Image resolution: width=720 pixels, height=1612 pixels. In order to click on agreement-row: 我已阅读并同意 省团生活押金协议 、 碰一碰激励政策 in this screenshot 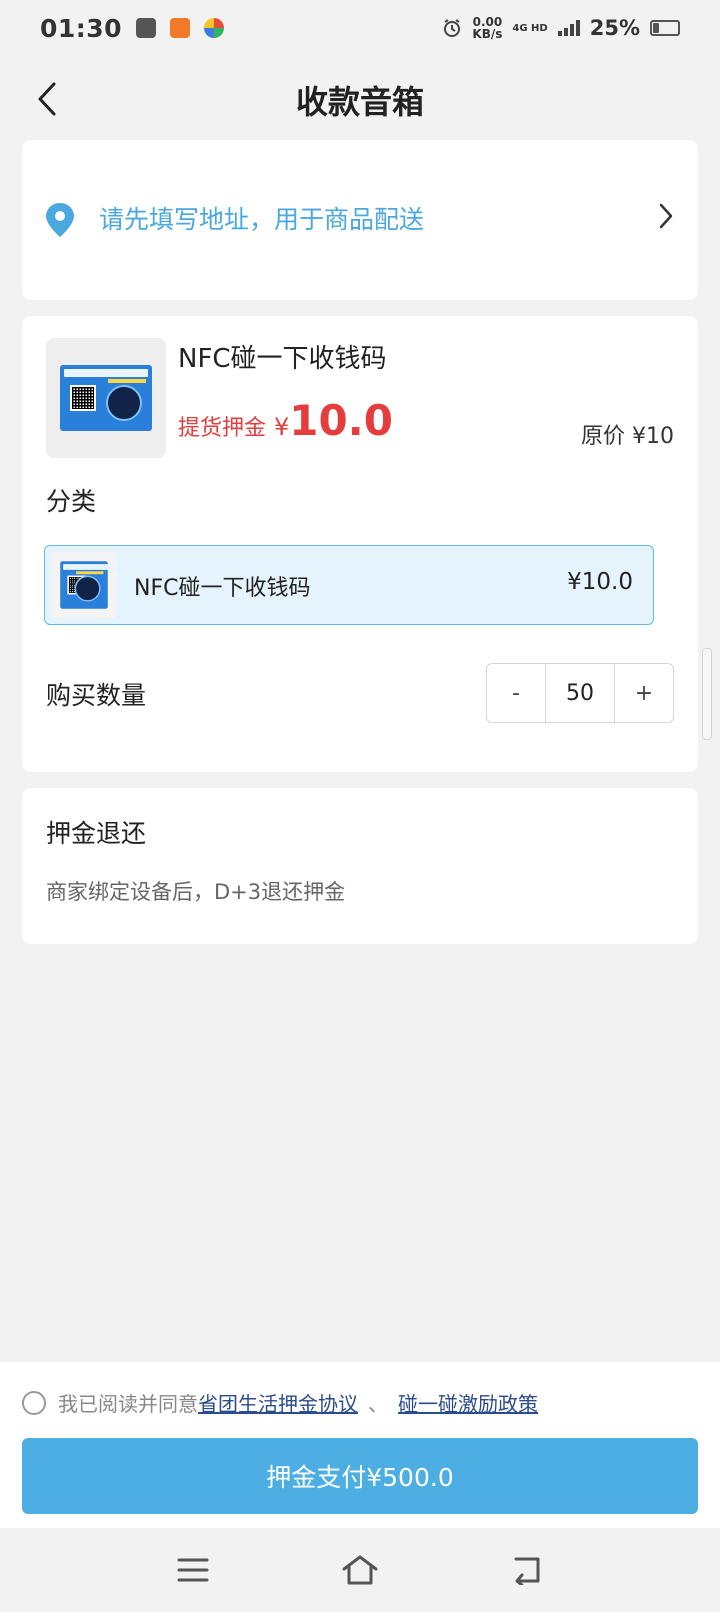, I will do `click(280, 1402)`.